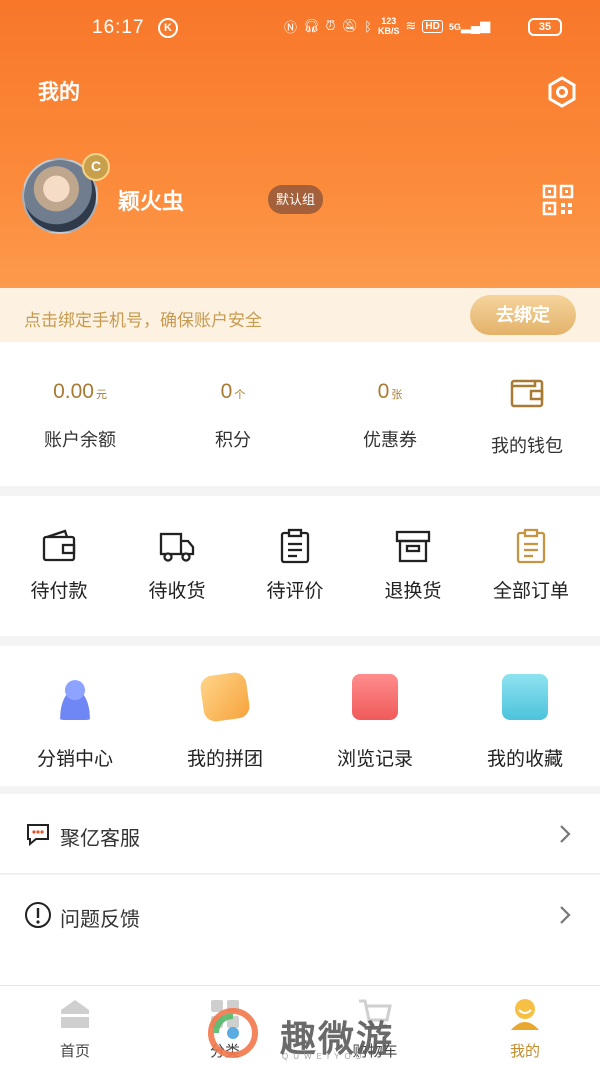 This screenshot has height=1067, width=600. What do you see at coordinates (291, 27) in the screenshot?
I see `nfc-icon: Ⓝ` at bounding box center [291, 27].